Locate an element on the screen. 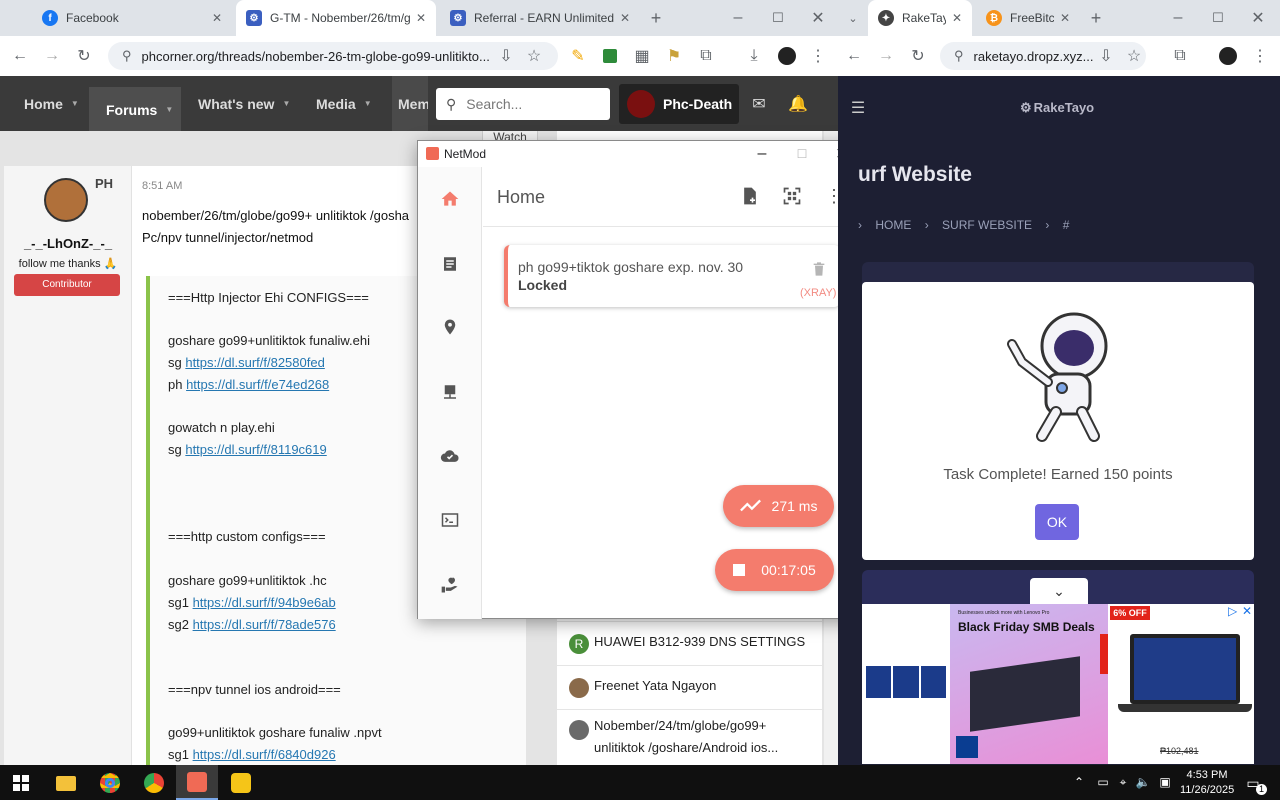 This screenshot has height=800, width=1280. collapse-ad-button: ⌄ is located at coordinates (1059, 591).